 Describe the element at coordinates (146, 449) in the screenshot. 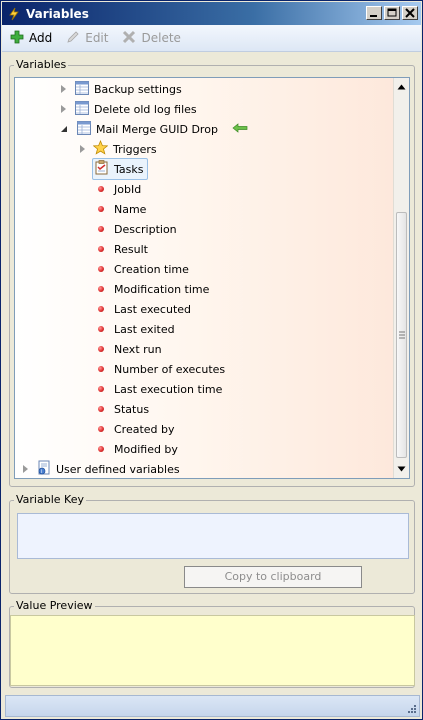

I see `tree-item-label: Modified by` at that location.